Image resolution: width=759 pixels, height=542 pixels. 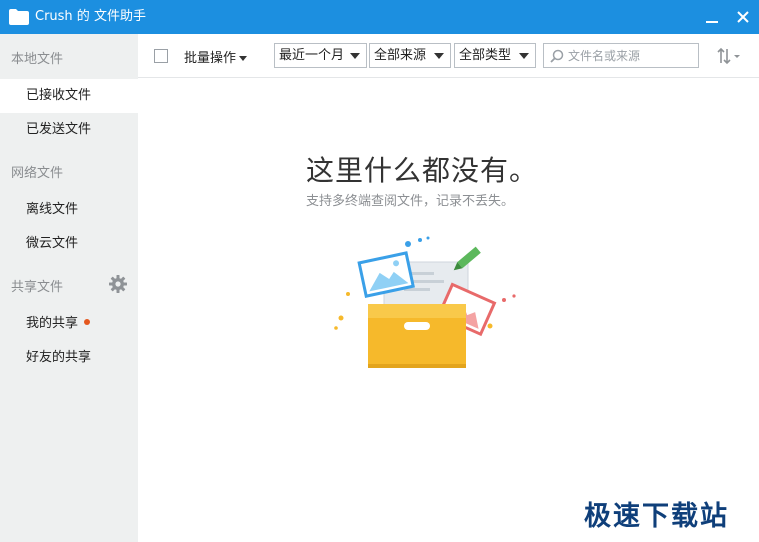 What do you see at coordinates (118, 284) in the screenshot?
I see `gear-icon` at bounding box center [118, 284].